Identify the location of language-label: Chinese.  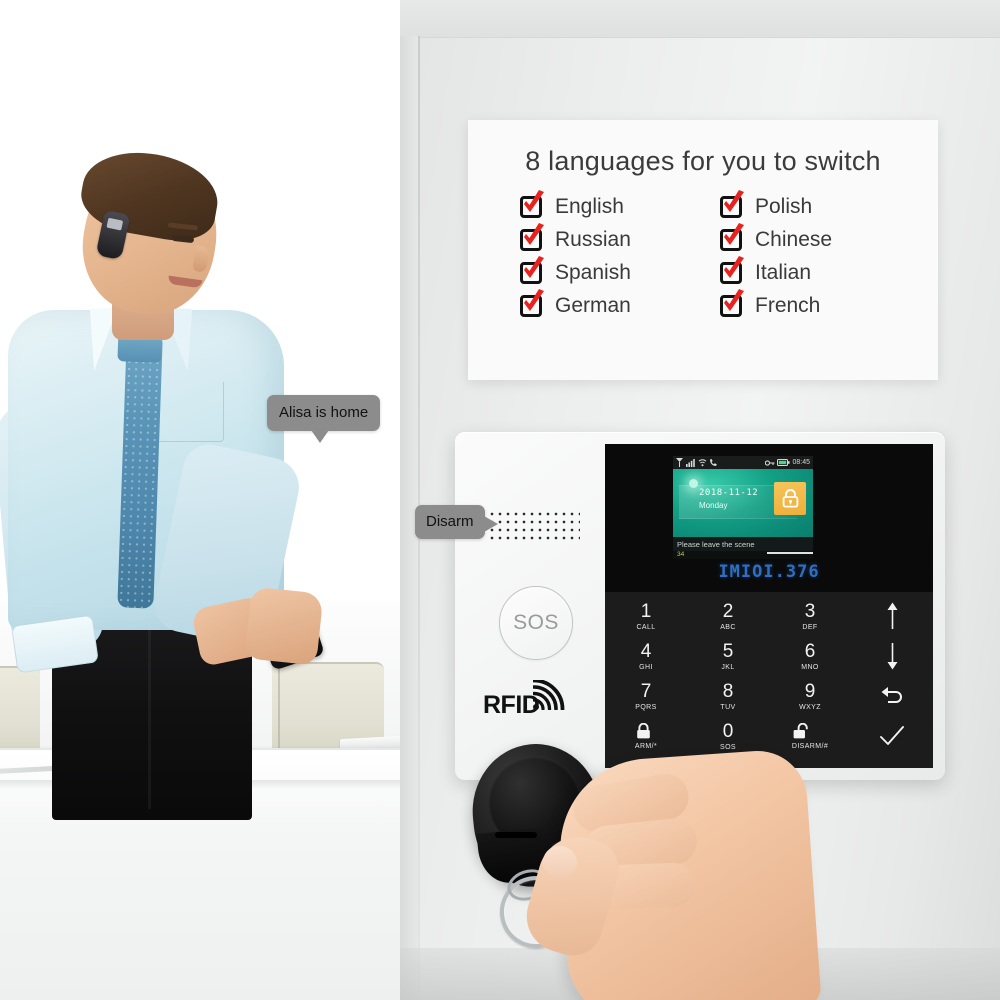
(794, 239).